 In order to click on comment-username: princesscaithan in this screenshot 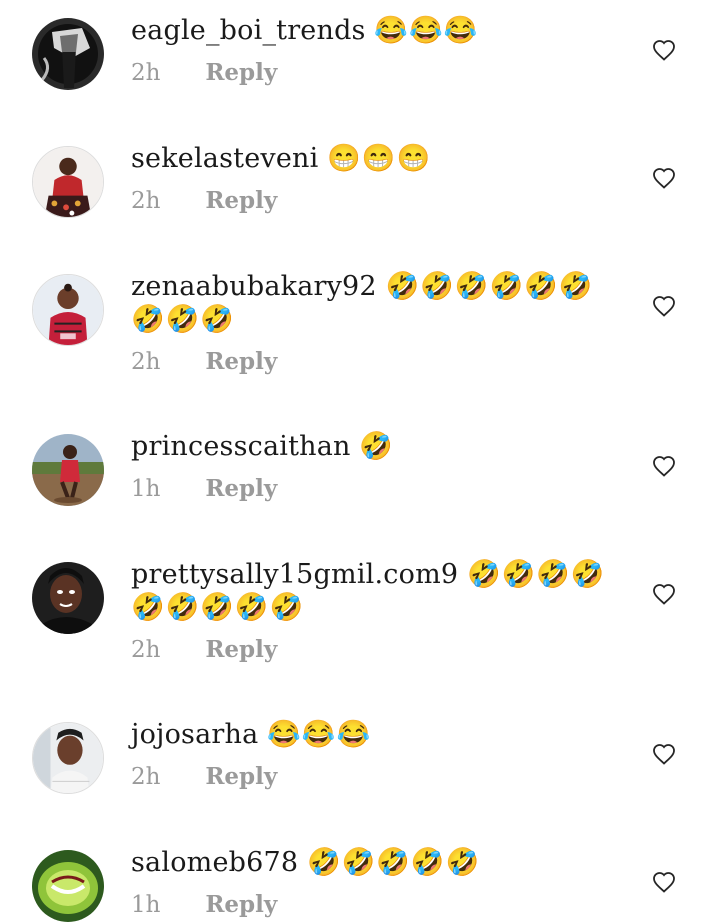, I will do `click(241, 446)`.